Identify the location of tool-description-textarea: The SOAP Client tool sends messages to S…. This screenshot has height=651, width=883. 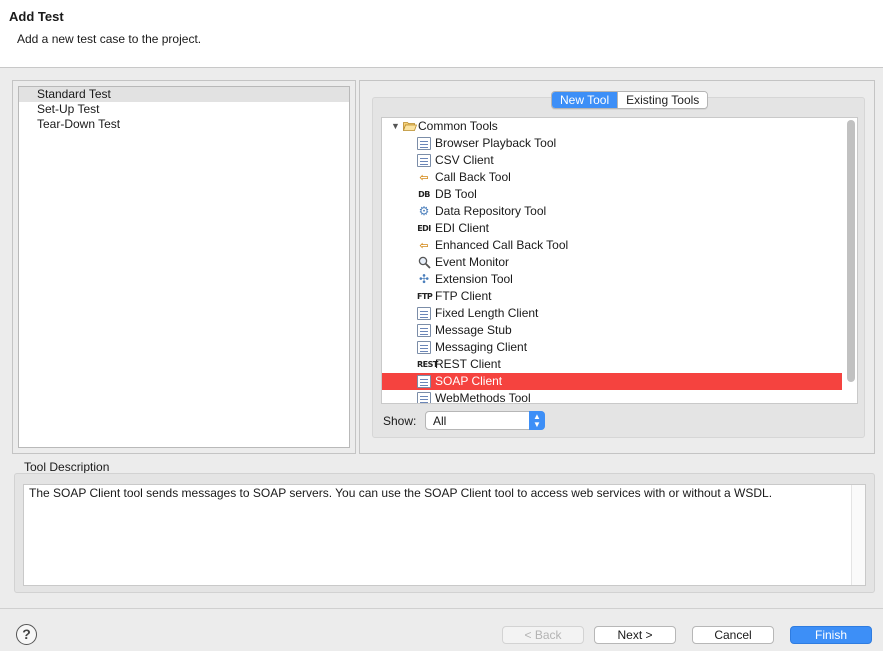
(444, 535).